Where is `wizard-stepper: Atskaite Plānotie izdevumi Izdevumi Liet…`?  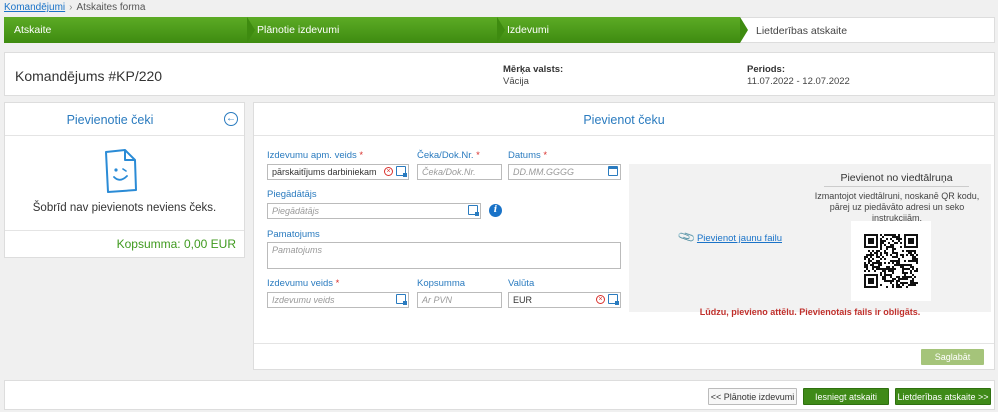
wizard-stepper: Atskaite Plānotie izdevumi Izdevumi Liet… is located at coordinates (499, 30).